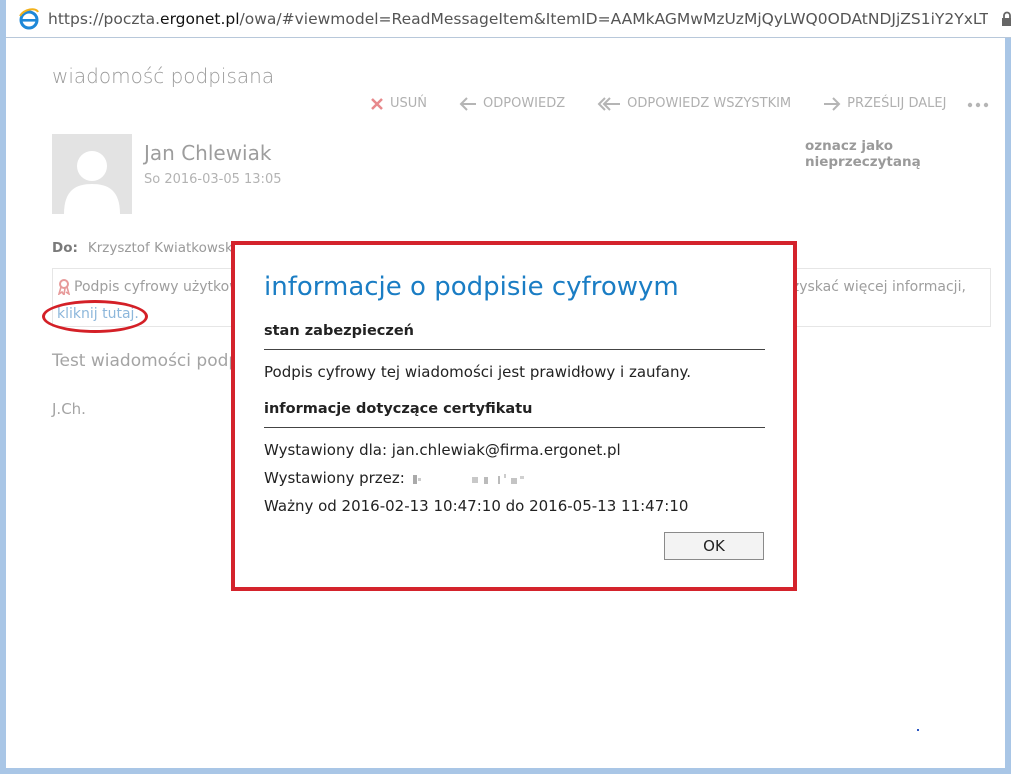 Image resolution: width=1011 pixels, height=774 pixels. What do you see at coordinates (207, 153) in the screenshot?
I see `sender-name: Jan Chlewiak` at bounding box center [207, 153].